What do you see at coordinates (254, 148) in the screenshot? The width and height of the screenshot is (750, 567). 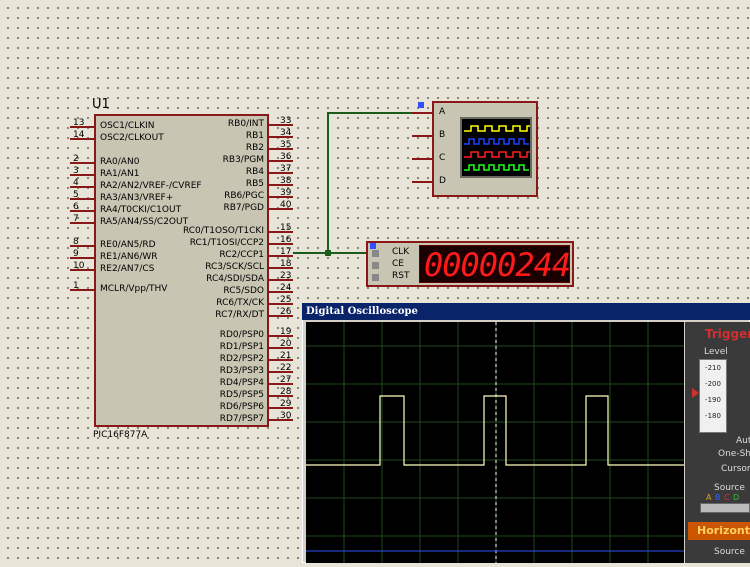 I see `pin-name: RB2` at bounding box center [254, 148].